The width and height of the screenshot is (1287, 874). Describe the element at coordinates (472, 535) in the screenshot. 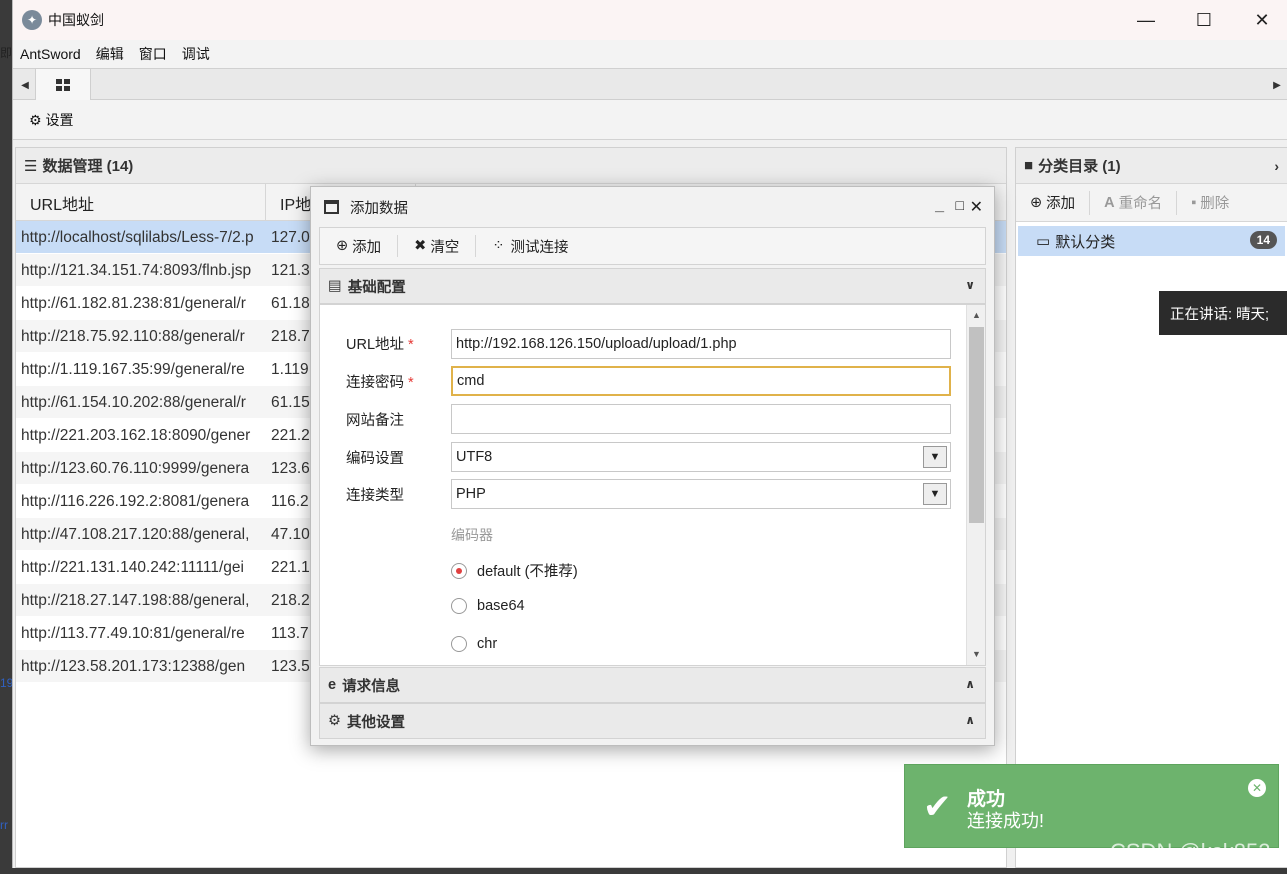

I see `encoder-label: 编码器` at that location.